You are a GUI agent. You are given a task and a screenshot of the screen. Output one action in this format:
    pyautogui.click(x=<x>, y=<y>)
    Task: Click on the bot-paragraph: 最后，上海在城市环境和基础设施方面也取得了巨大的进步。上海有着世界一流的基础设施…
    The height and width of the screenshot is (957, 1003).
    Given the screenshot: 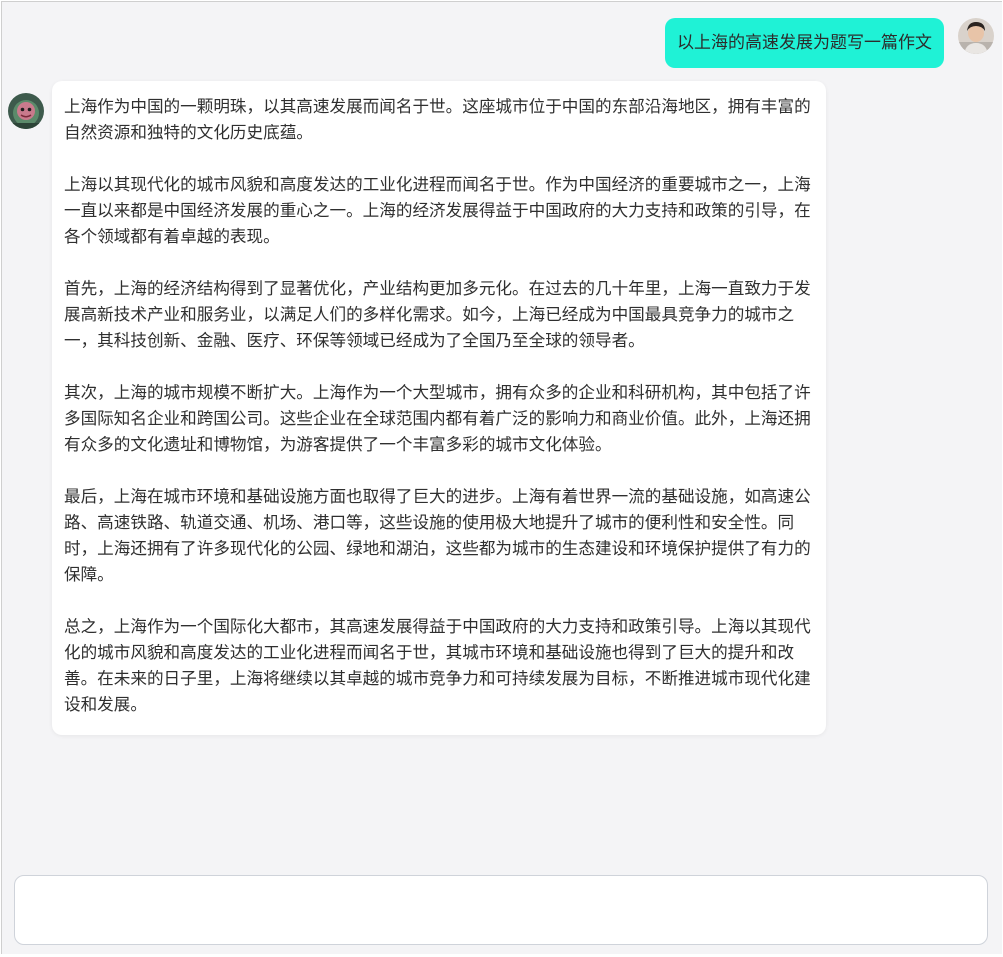 What is the action you would take?
    pyautogui.click(x=437, y=535)
    